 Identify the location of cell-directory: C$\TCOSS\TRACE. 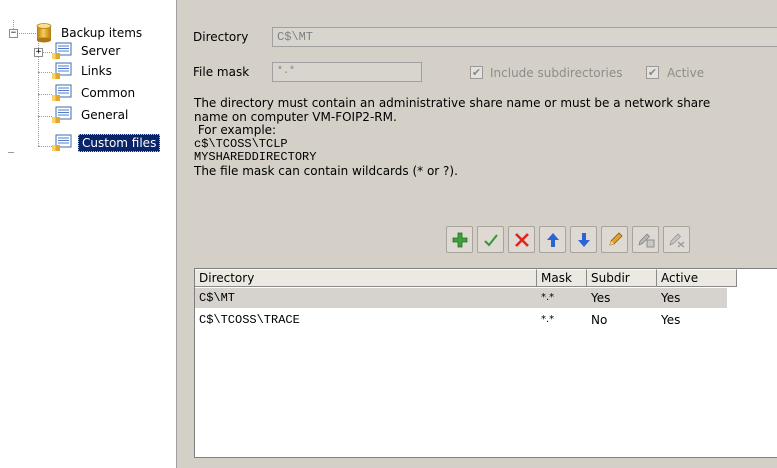
(249, 320).